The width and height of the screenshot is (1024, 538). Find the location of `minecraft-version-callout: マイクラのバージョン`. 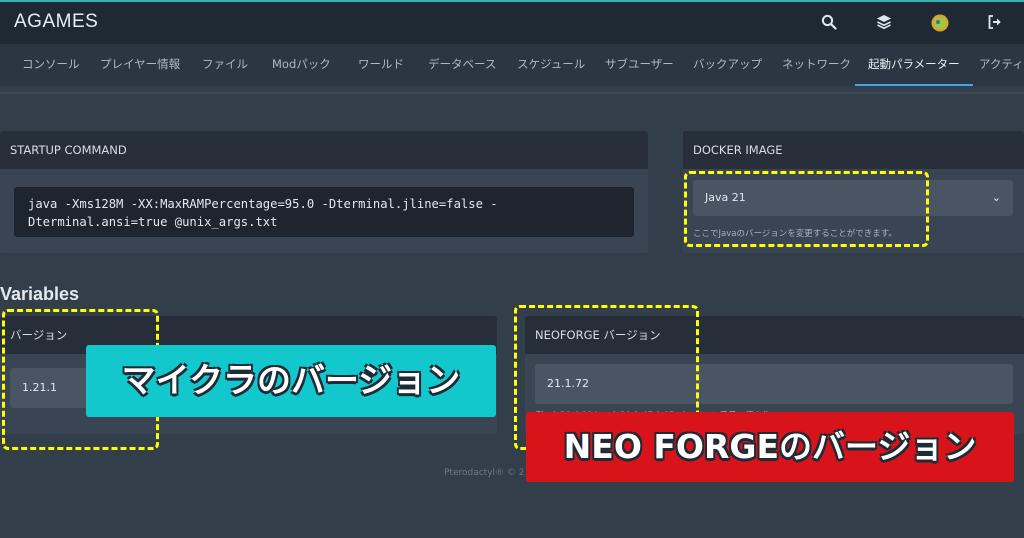

minecraft-version-callout: マイクラのバージョン is located at coordinates (291, 381).